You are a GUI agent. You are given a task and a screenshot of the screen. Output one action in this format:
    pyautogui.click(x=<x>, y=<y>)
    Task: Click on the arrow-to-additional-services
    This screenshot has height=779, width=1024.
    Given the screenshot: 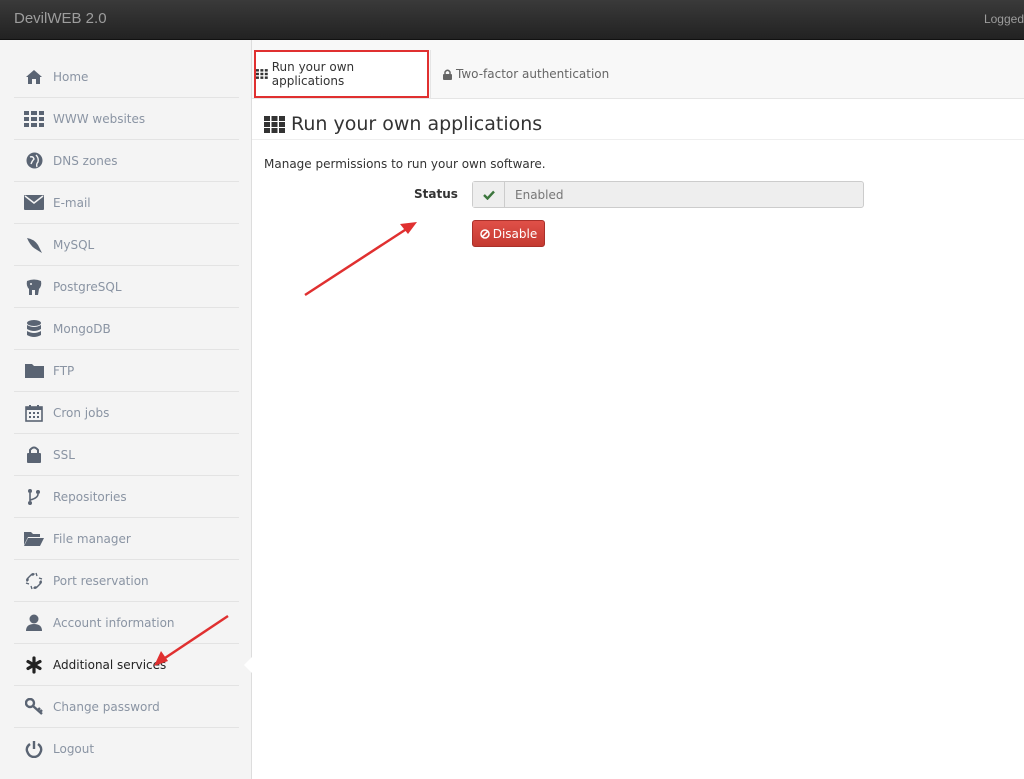 What is the action you would take?
    pyautogui.click(x=191, y=640)
    